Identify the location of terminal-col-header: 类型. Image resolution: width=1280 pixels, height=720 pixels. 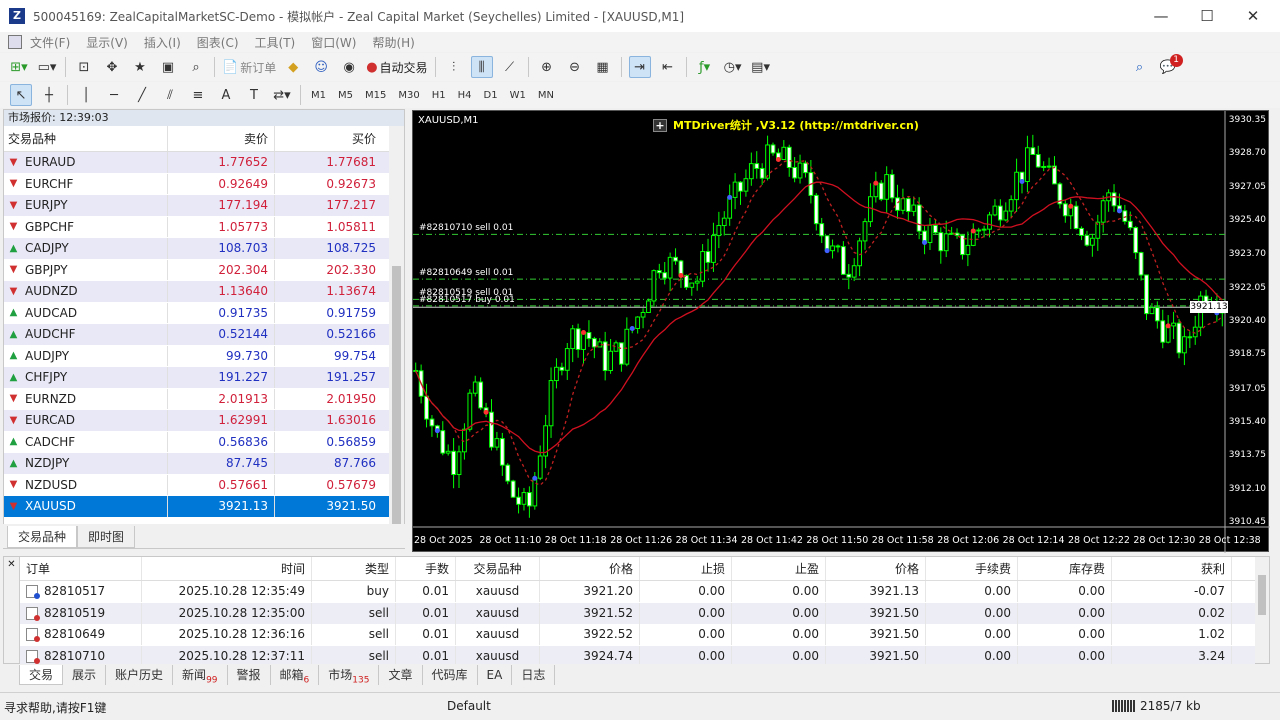
(354, 568).